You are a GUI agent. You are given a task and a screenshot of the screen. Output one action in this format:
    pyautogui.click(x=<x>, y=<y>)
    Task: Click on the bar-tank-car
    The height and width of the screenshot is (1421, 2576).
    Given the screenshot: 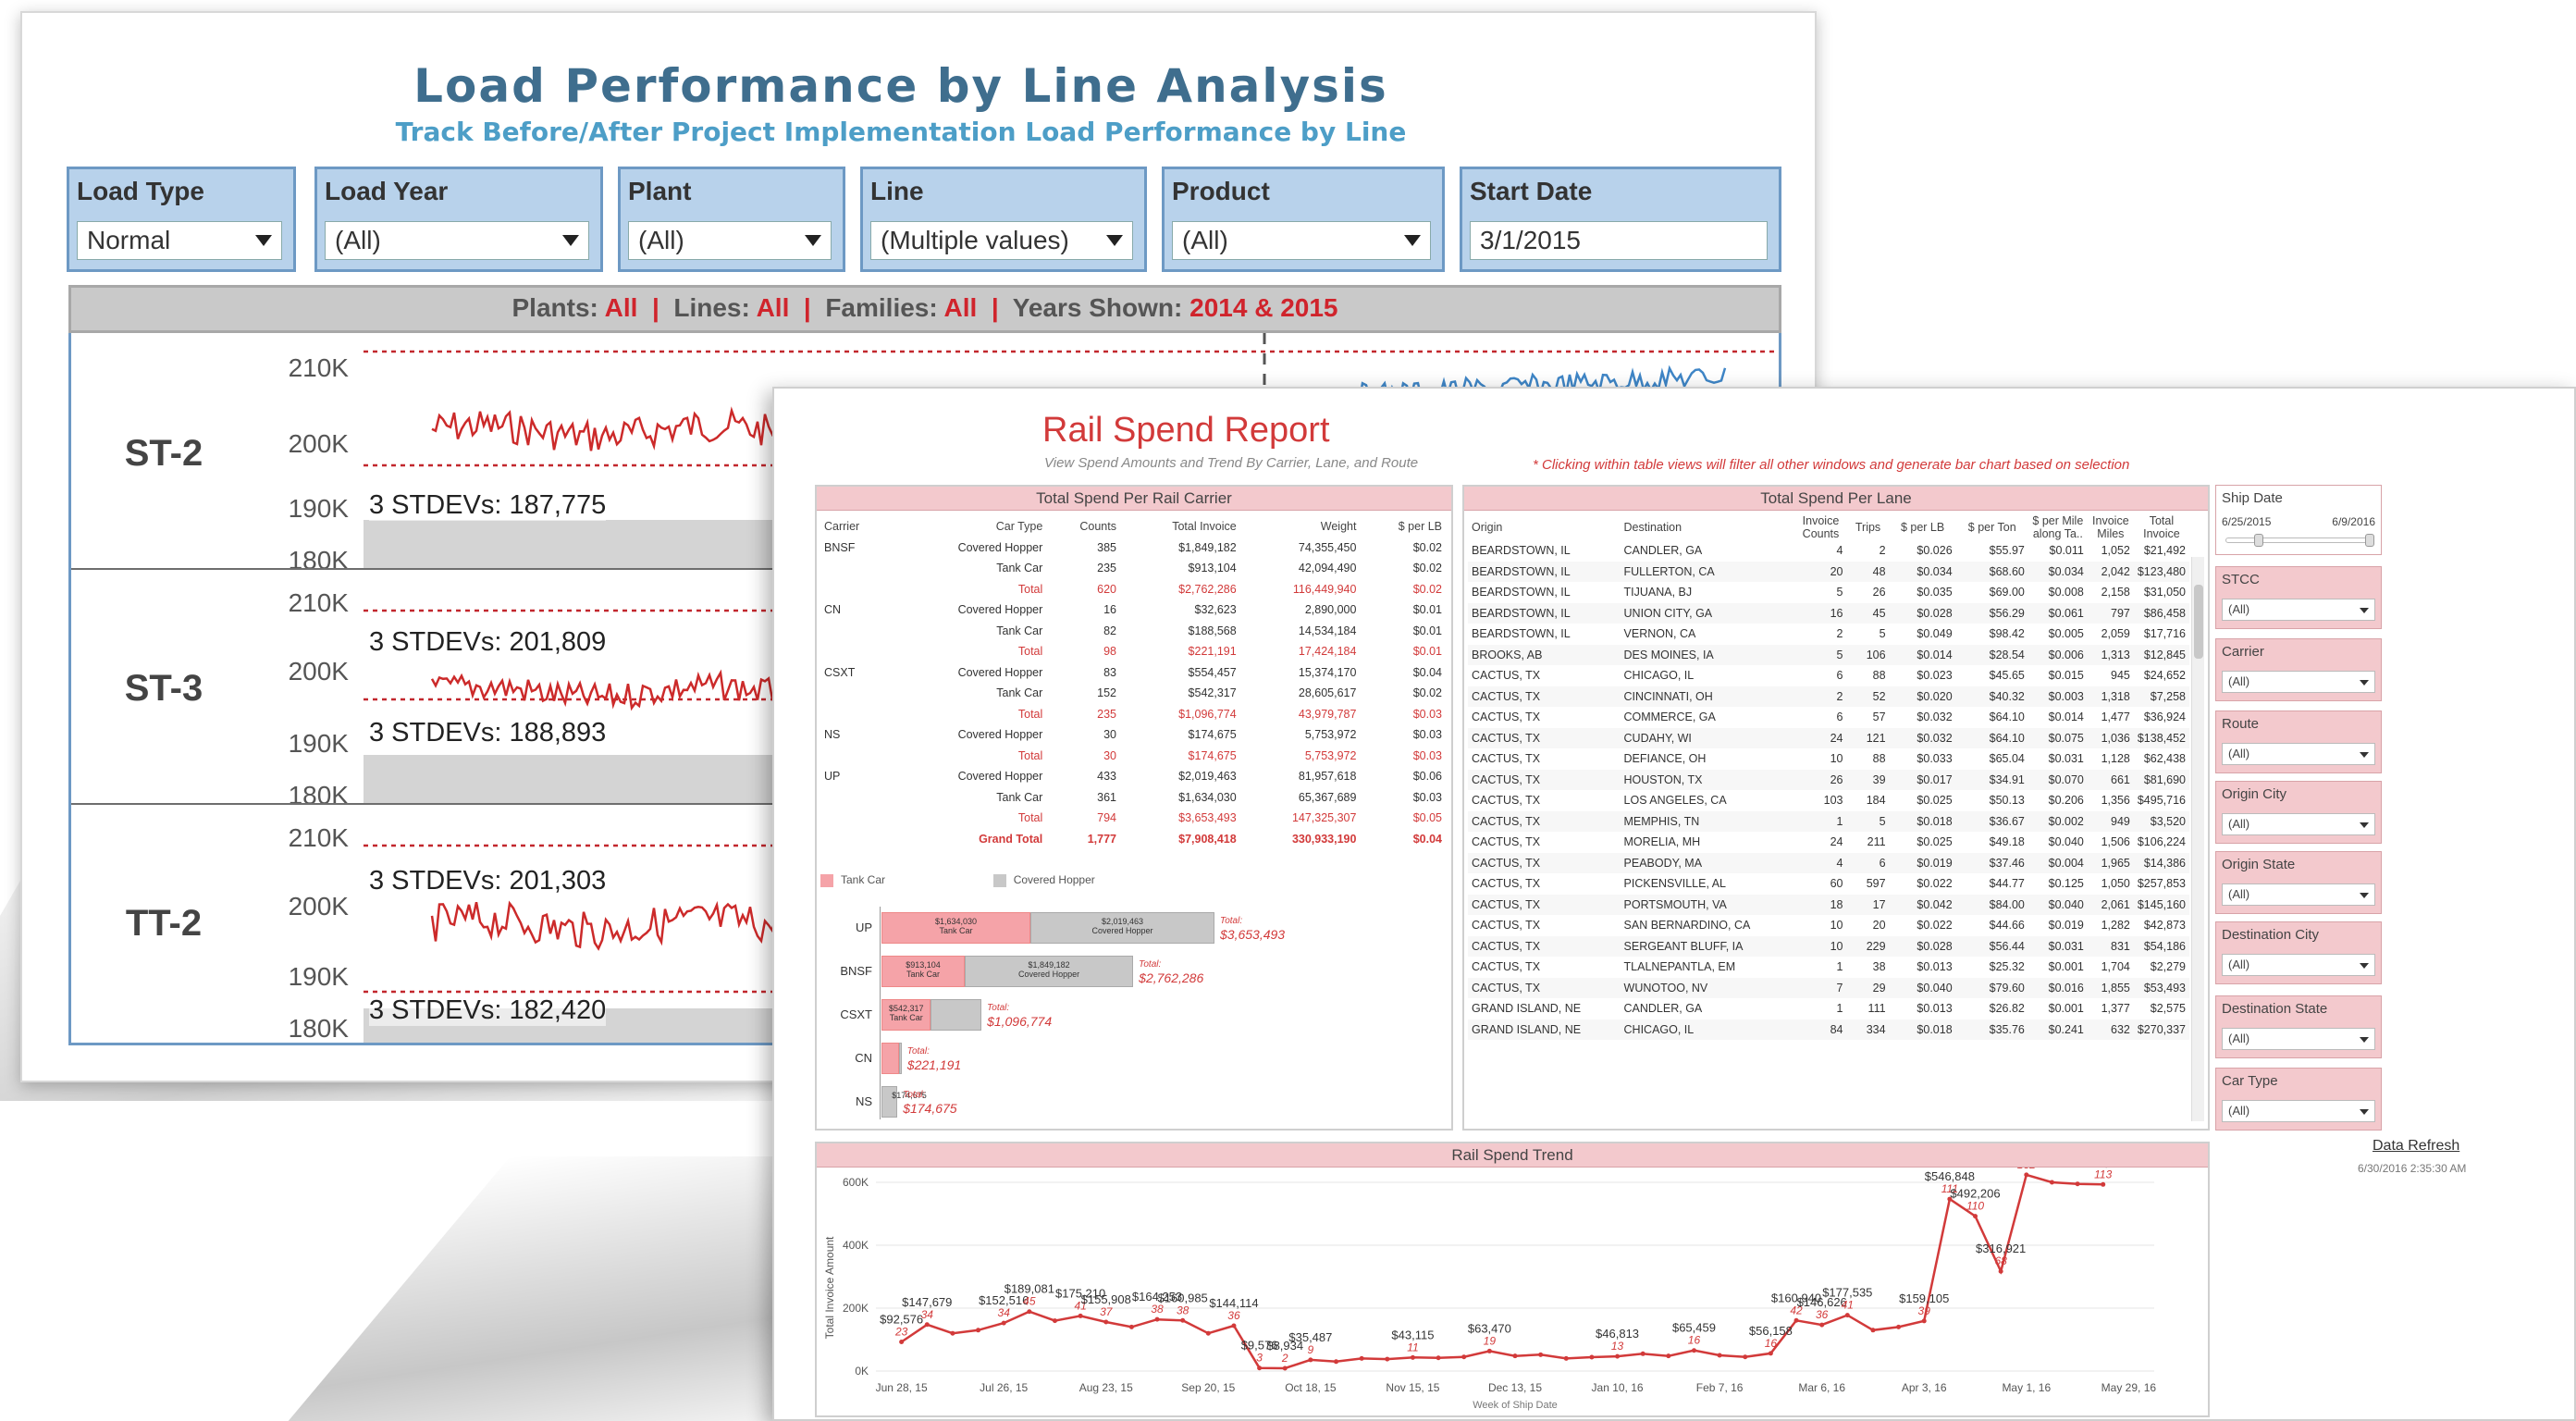 What is the action you would take?
    pyautogui.click(x=890, y=1058)
    